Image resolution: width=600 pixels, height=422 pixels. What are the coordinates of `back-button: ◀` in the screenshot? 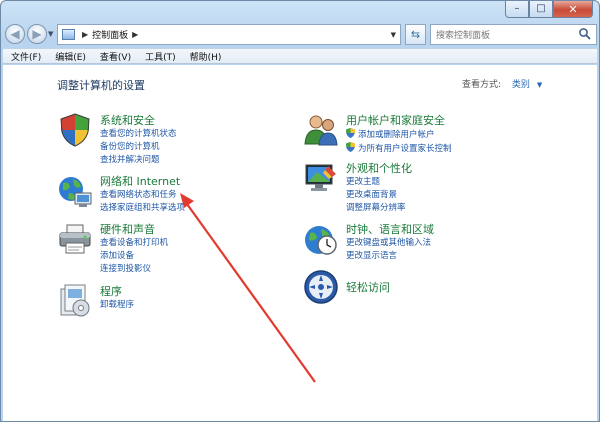 It's located at (15, 34).